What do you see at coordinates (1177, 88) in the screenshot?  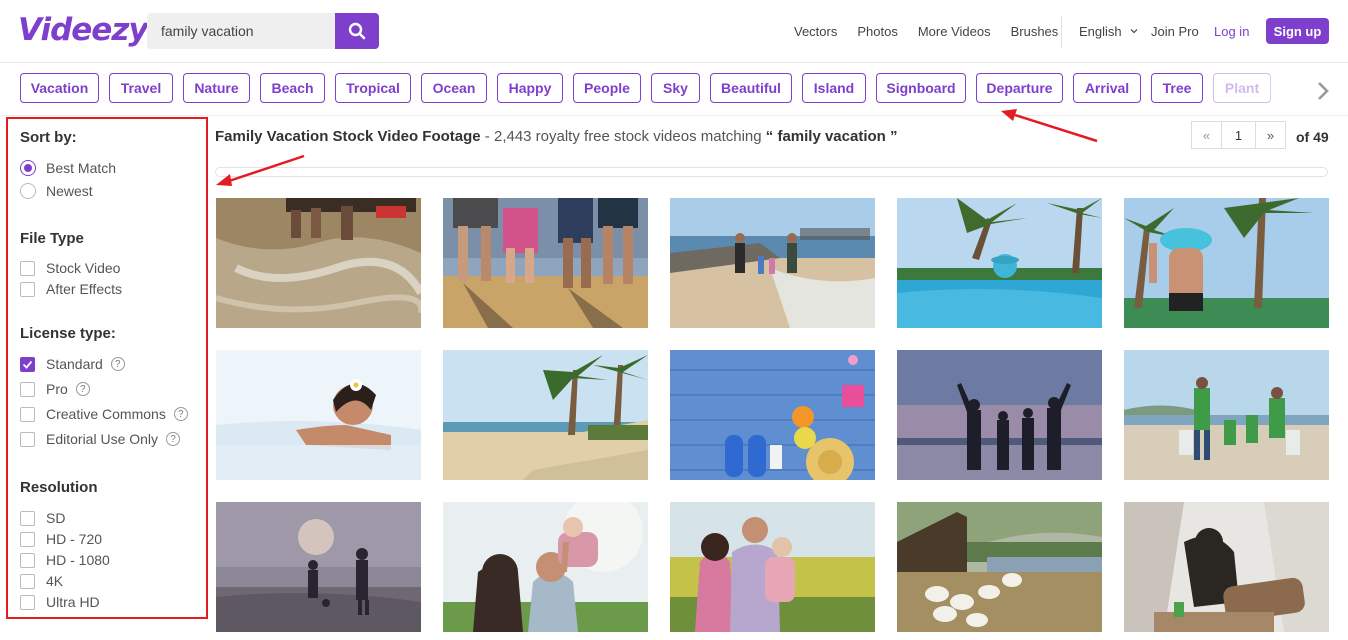 I see `tag-tree: Tree` at bounding box center [1177, 88].